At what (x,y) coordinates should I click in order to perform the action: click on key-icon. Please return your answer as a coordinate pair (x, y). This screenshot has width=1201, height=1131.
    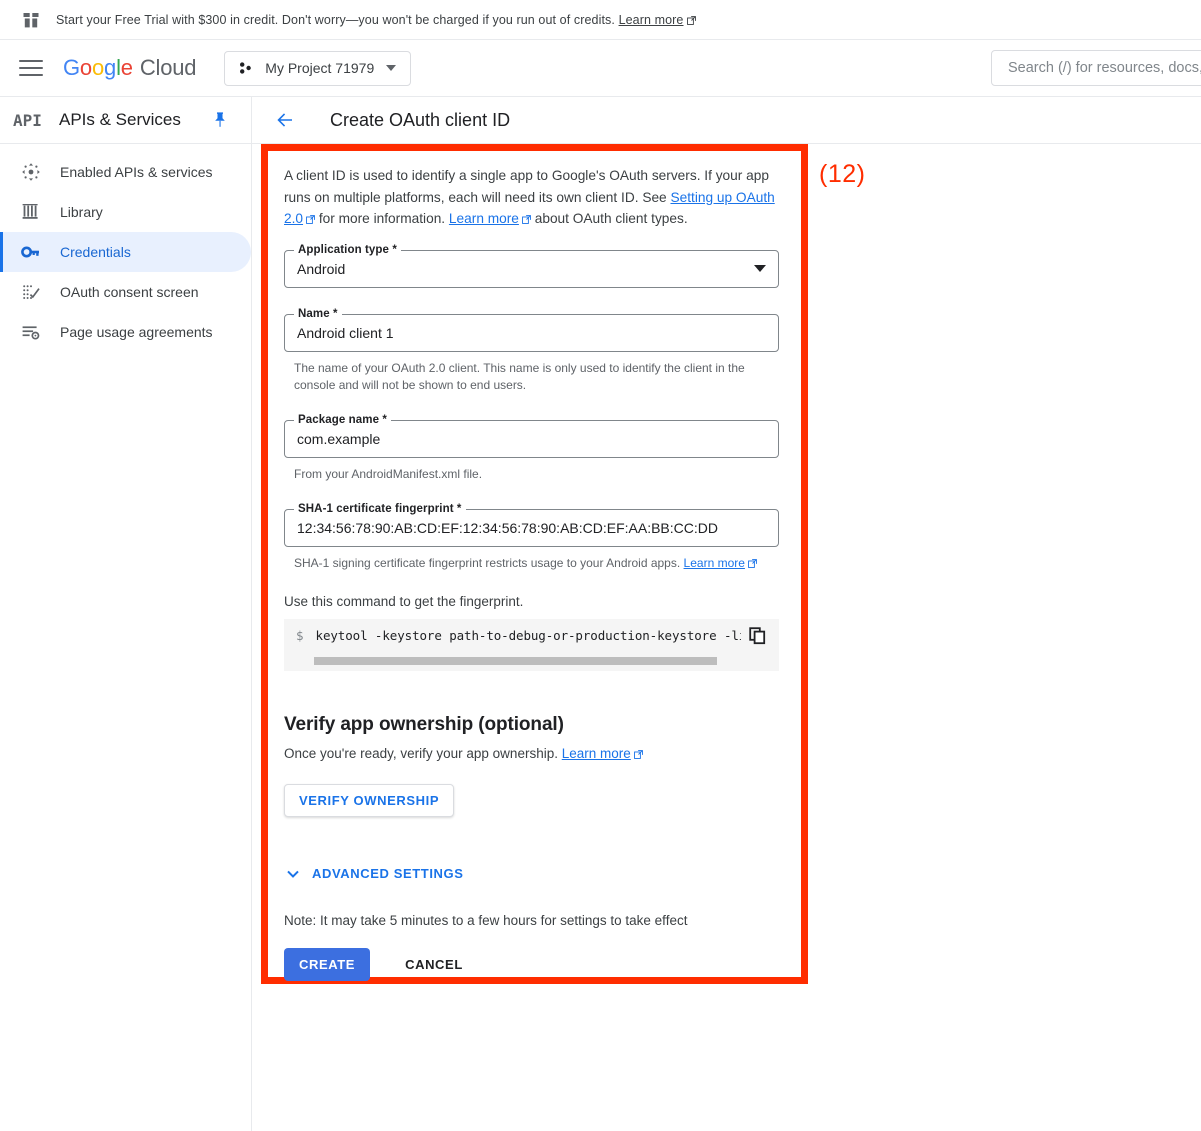
    Looking at the image, I should click on (31, 252).